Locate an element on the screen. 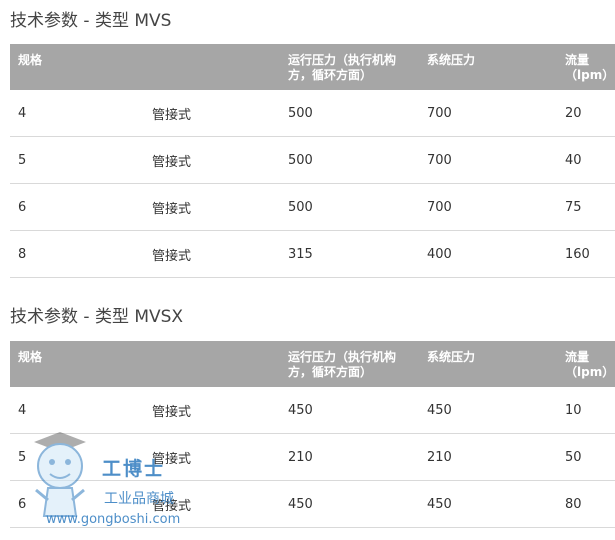  cell-system-pressure: 210 is located at coordinates (488, 457).